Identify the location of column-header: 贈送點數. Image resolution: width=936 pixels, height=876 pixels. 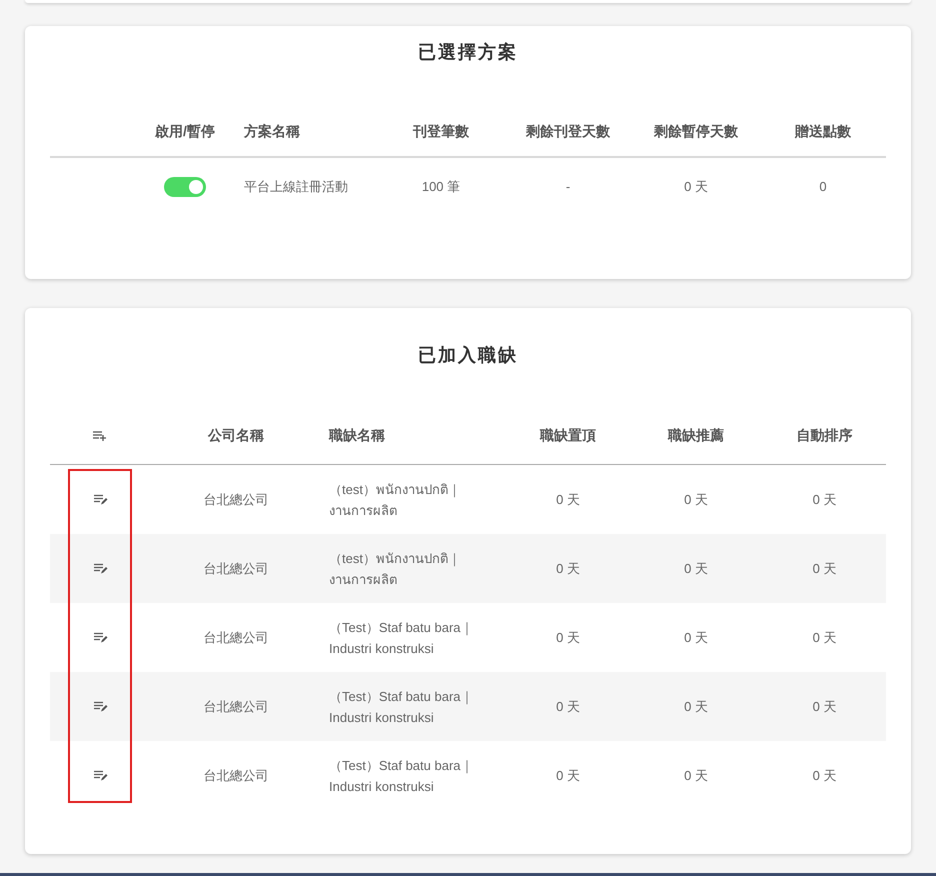
(823, 131).